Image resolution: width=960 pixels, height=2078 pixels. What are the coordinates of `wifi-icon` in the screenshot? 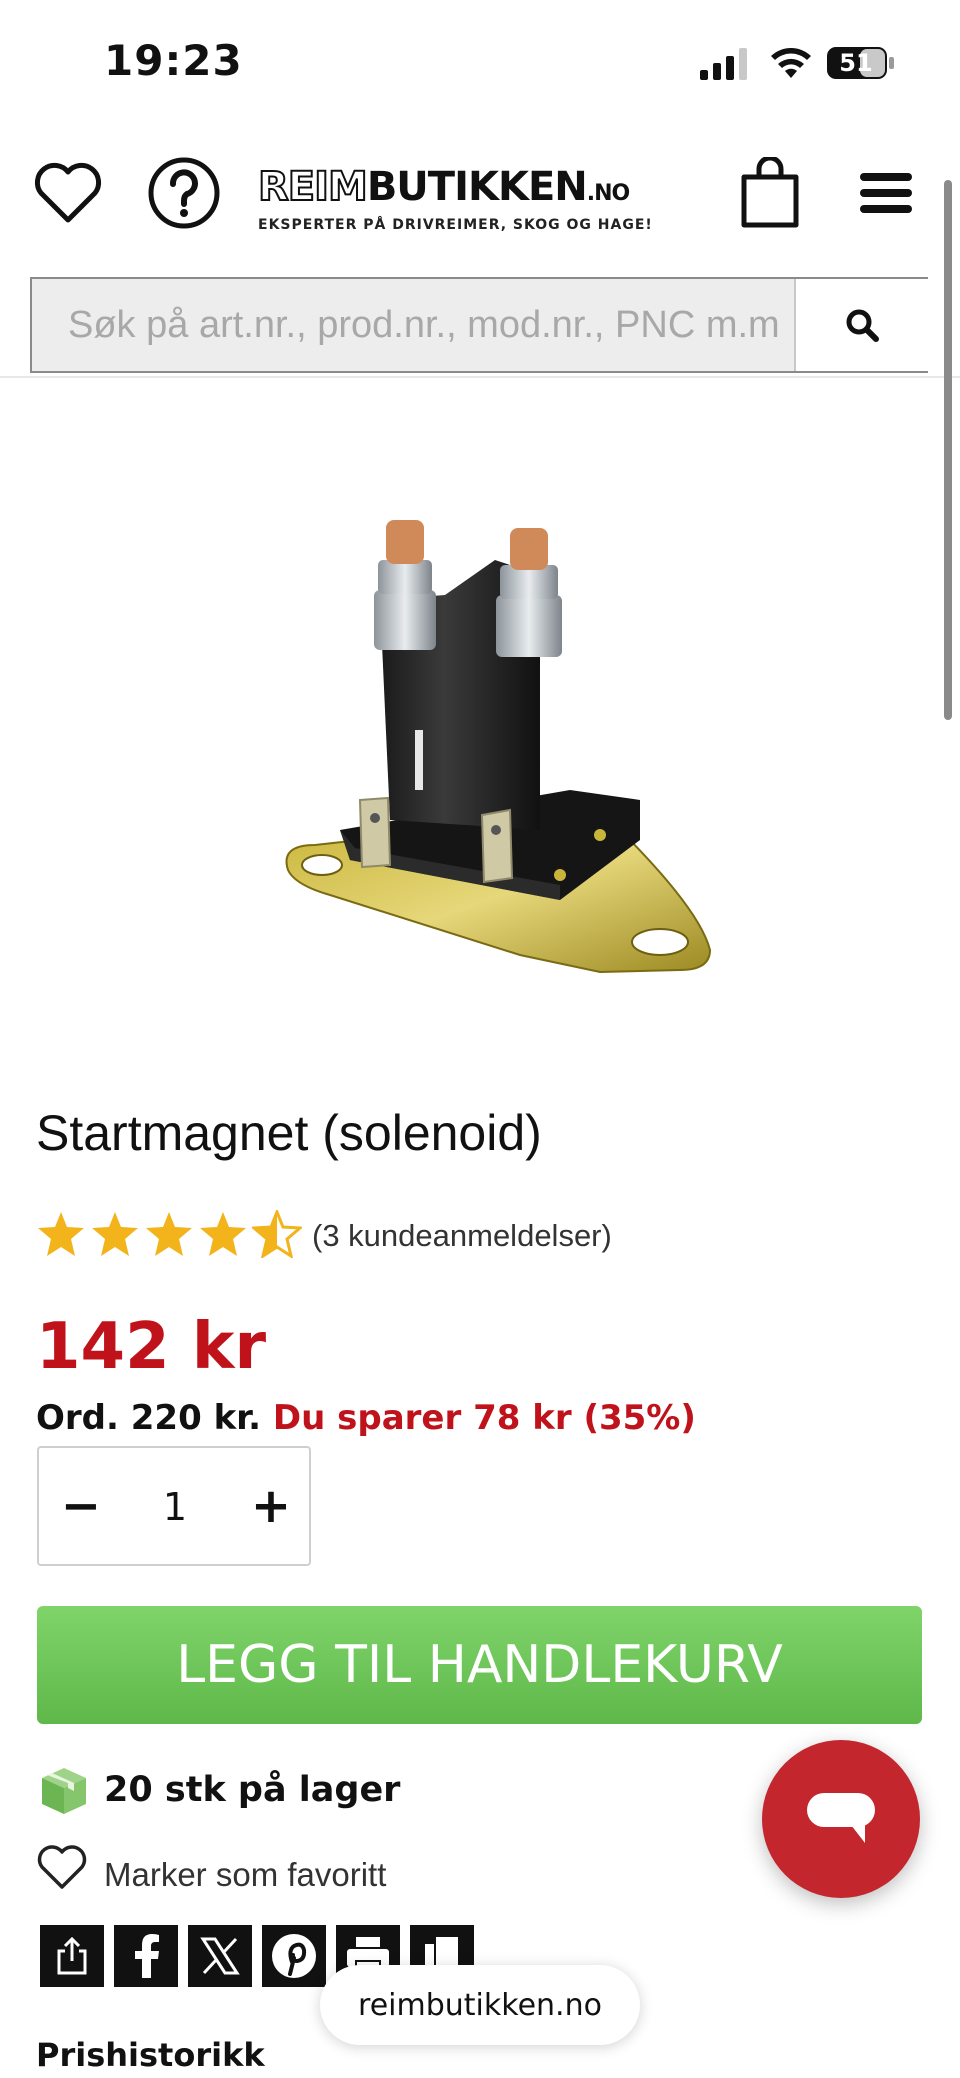 It's located at (791, 63).